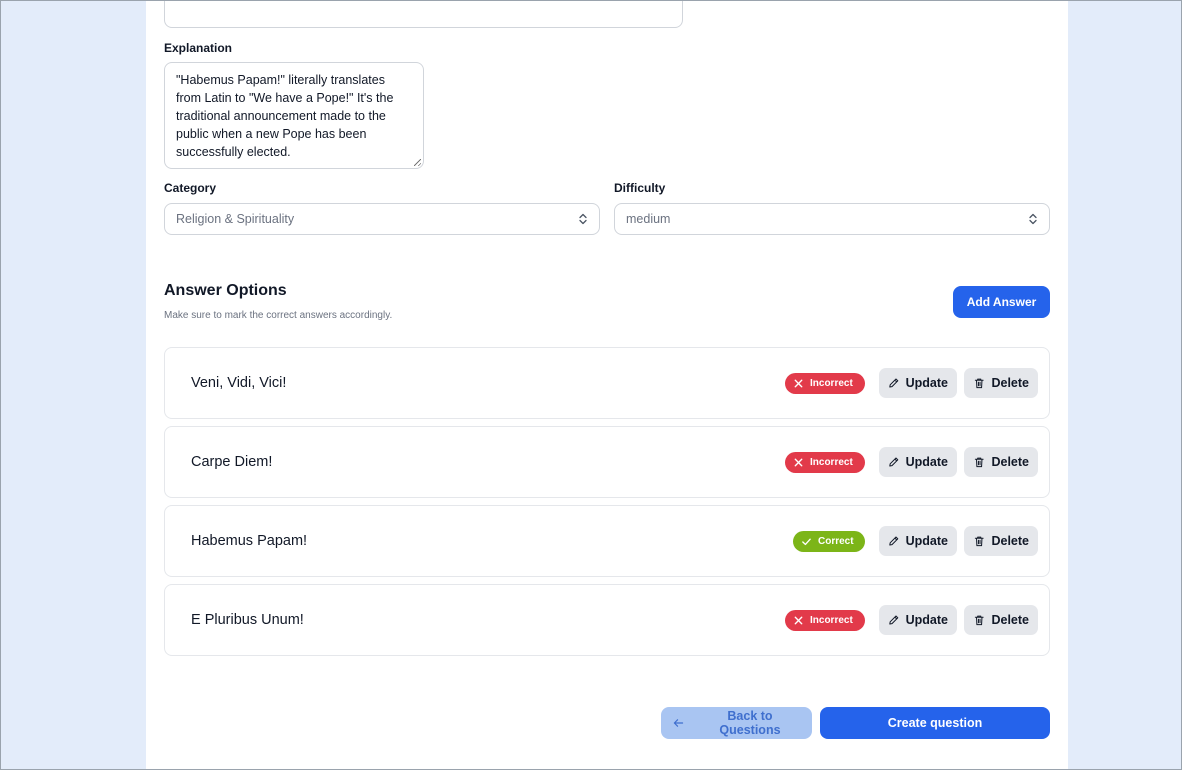  I want to click on back-to-questions-button: Back to Questions, so click(736, 723).